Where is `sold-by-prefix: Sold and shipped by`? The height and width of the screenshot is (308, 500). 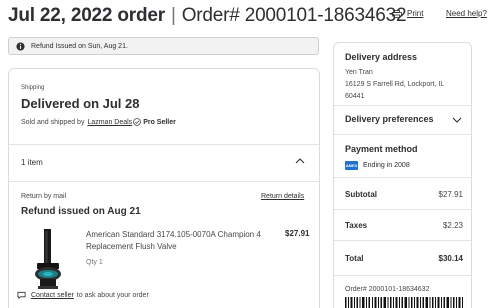 sold-by-prefix: Sold and shipped by is located at coordinates (53, 122).